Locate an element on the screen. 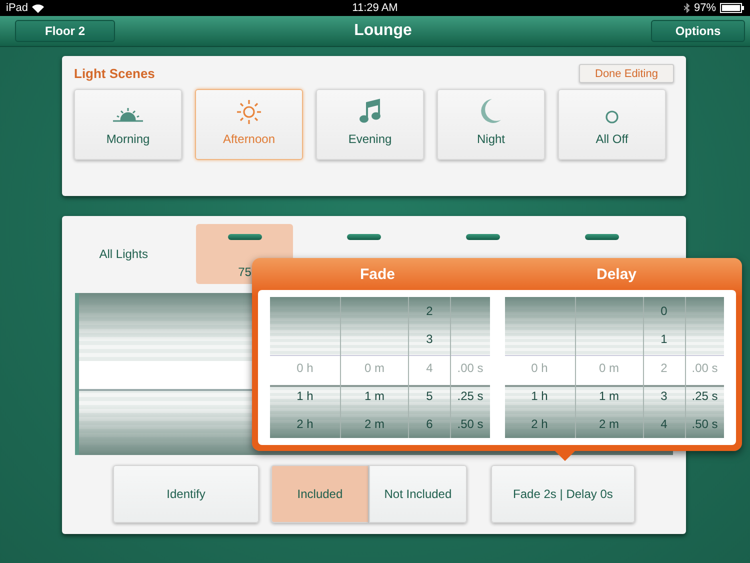  picker-title: Fade is located at coordinates (377, 274).